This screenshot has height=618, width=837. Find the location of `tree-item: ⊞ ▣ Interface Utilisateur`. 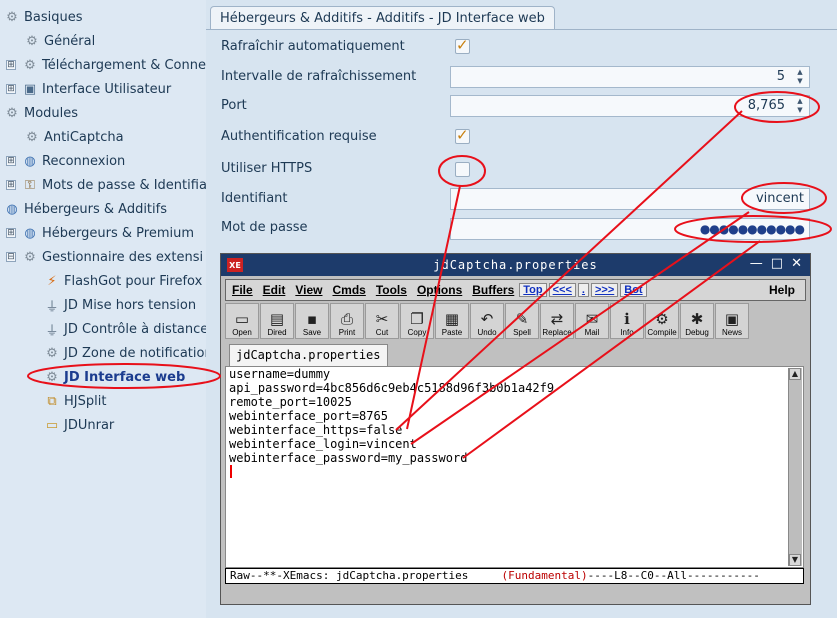

tree-item: ⊞ ▣ Interface Utilisateur is located at coordinates (88, 89).